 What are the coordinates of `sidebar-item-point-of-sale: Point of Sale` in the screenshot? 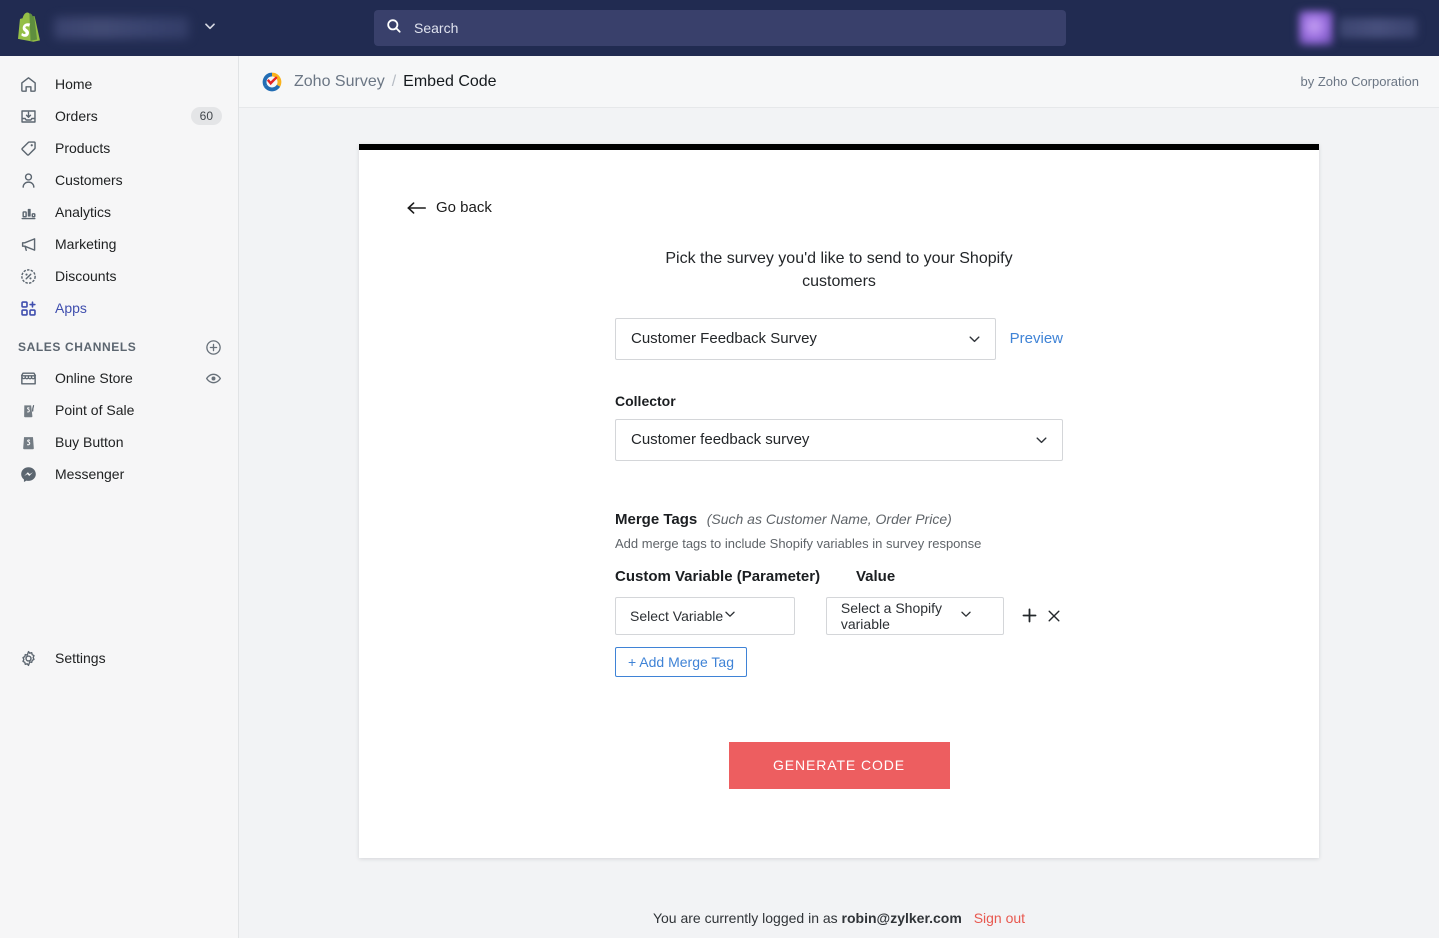 It's located at (119, 410).